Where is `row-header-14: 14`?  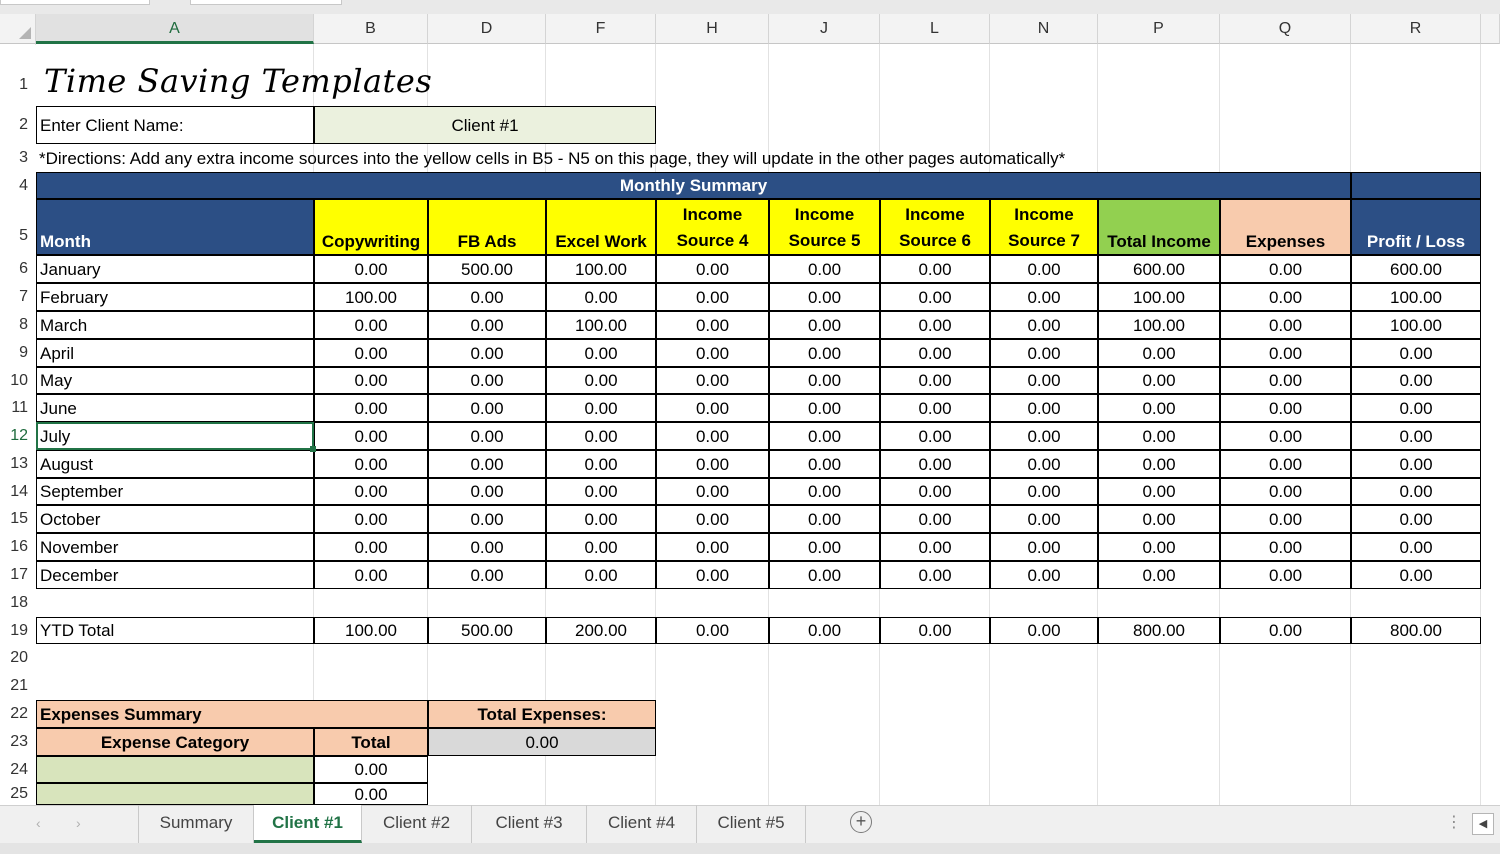
row-header-14: 14 is located at coordinates (18, 491).